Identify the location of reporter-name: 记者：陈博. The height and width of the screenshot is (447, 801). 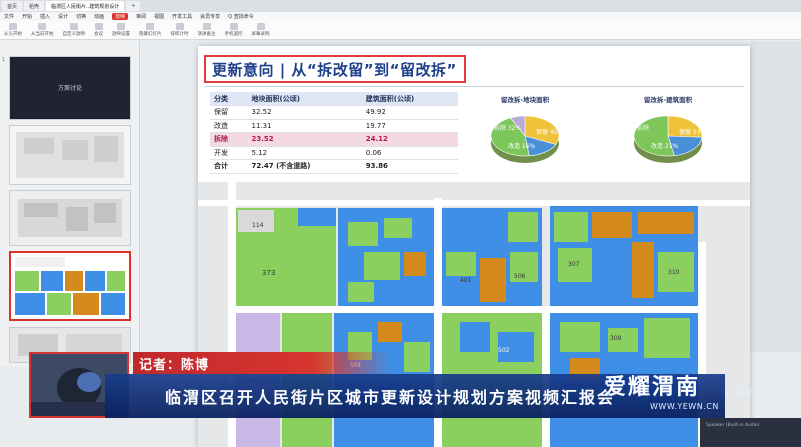
(174, 365).